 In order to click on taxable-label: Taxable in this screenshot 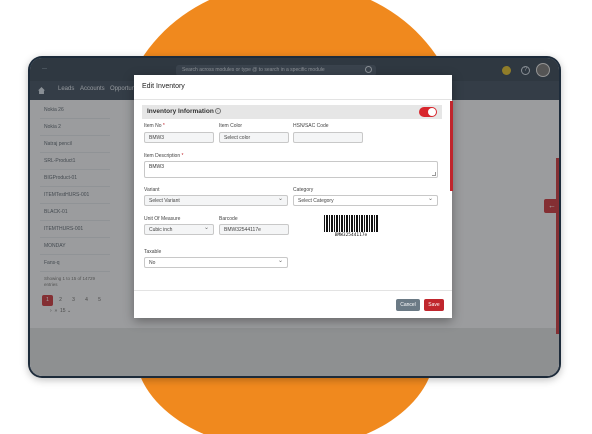, I will do `click(153, 252)`.